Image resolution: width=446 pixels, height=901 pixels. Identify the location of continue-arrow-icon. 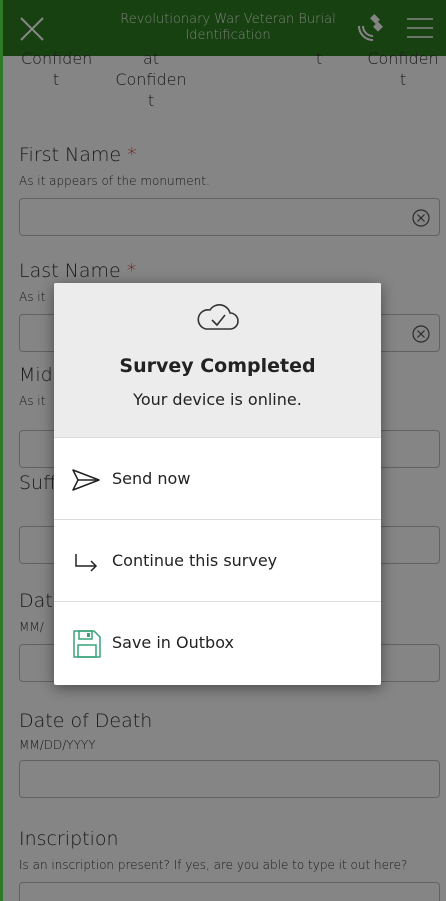
(86, 563).